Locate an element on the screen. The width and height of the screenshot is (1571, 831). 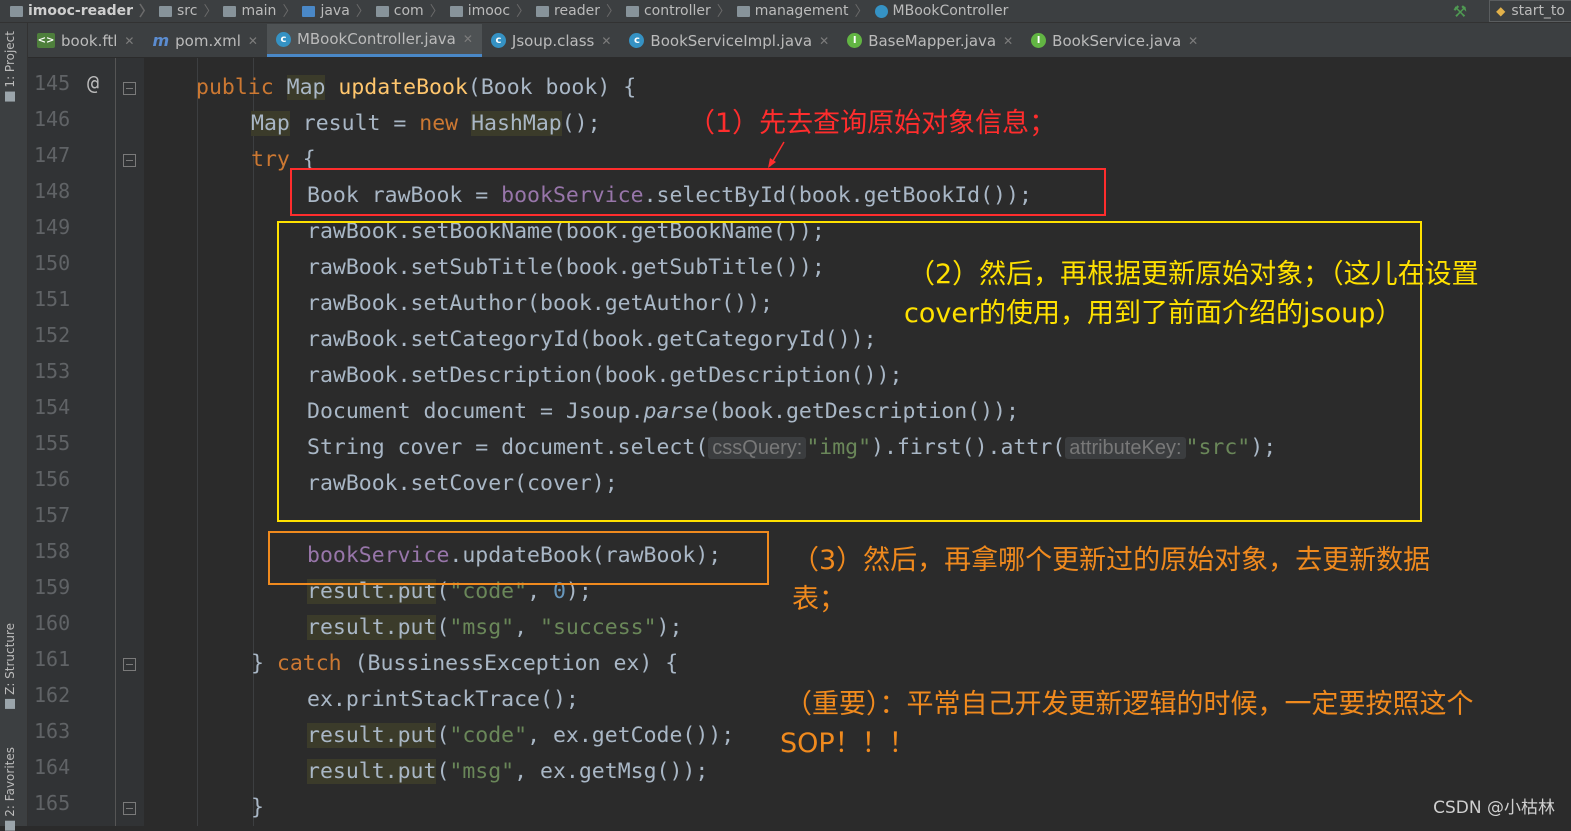
annotation-box-orange is located at coordinates (518, 558).